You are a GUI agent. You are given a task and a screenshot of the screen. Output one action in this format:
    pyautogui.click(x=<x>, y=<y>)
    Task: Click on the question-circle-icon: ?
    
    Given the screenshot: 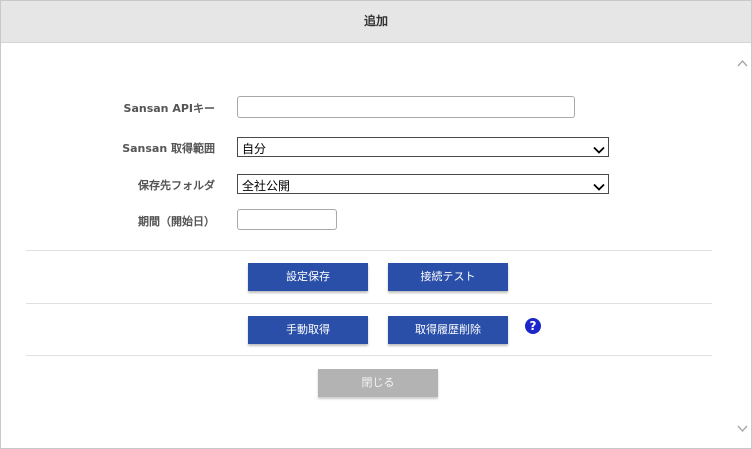 What is the action you would take?
    pyautogui.click(x=533, y=326)
    